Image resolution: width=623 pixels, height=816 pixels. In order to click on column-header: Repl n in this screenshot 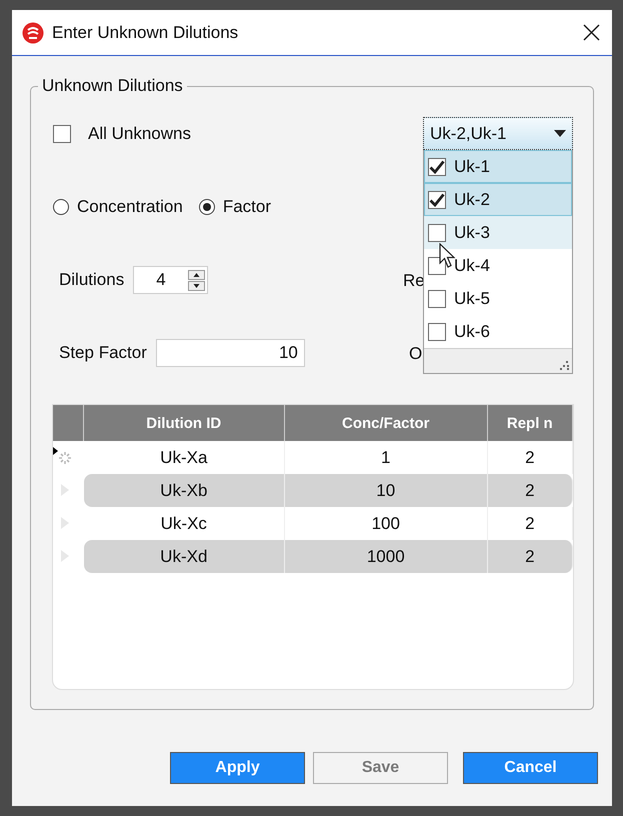, I will do `click(530, 423)`.